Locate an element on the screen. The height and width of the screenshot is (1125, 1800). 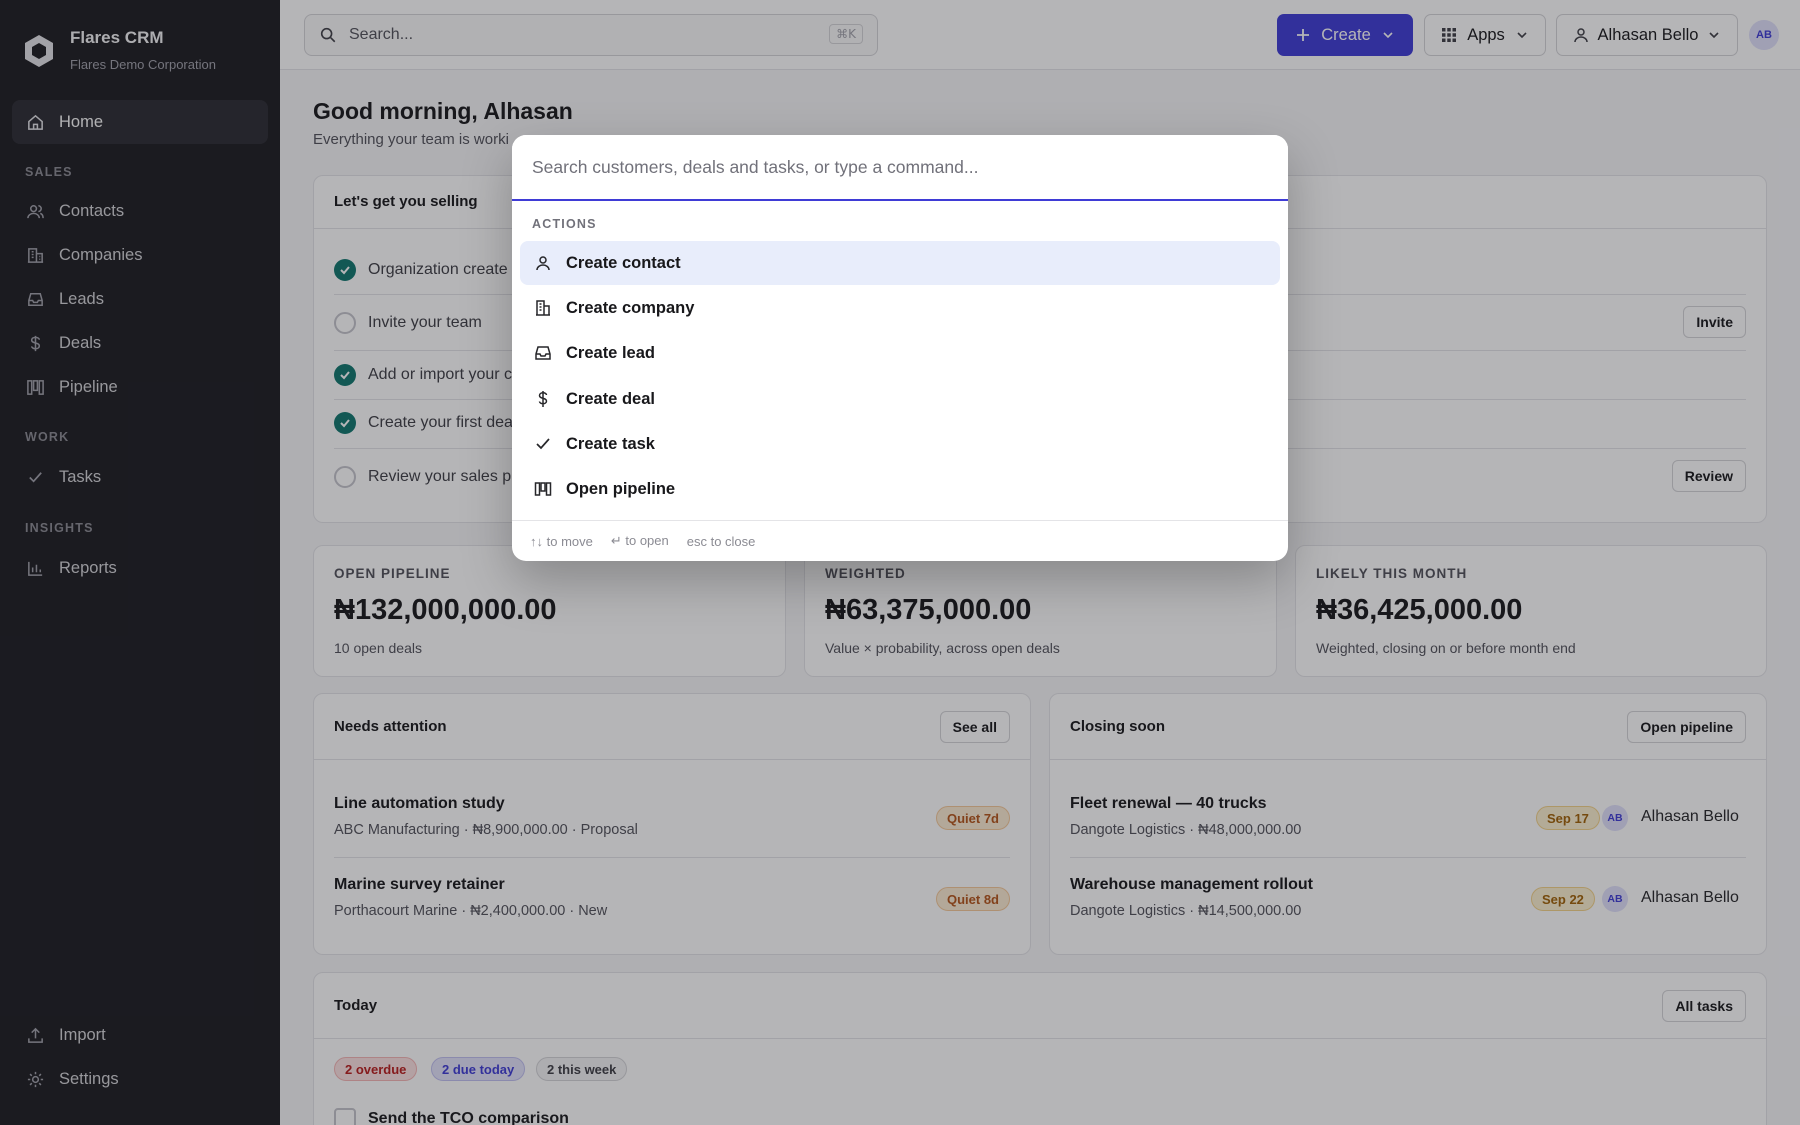
check-icon is located at coordinates (543, 444).